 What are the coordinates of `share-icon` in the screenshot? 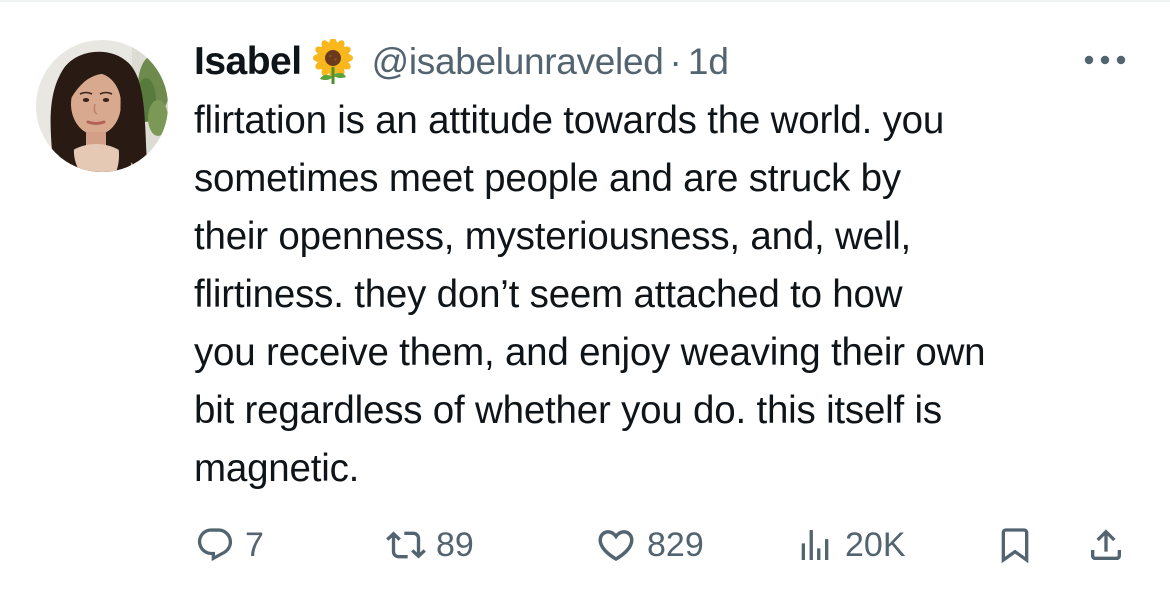 It's located at (1106, 545).